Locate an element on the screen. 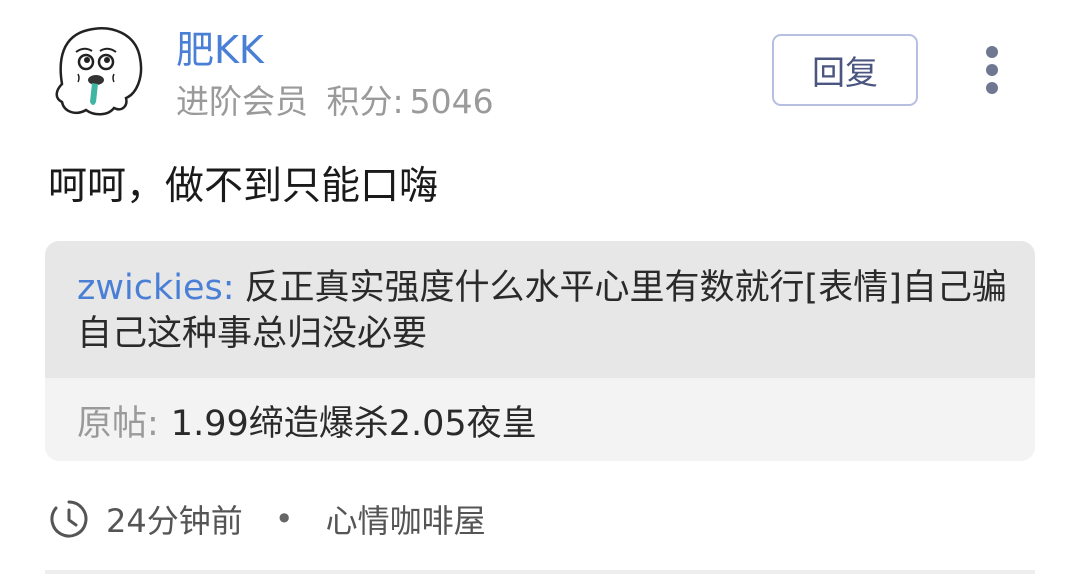 This screenshot has height=584, width=1080. divider is located at coordinates (540, 572).